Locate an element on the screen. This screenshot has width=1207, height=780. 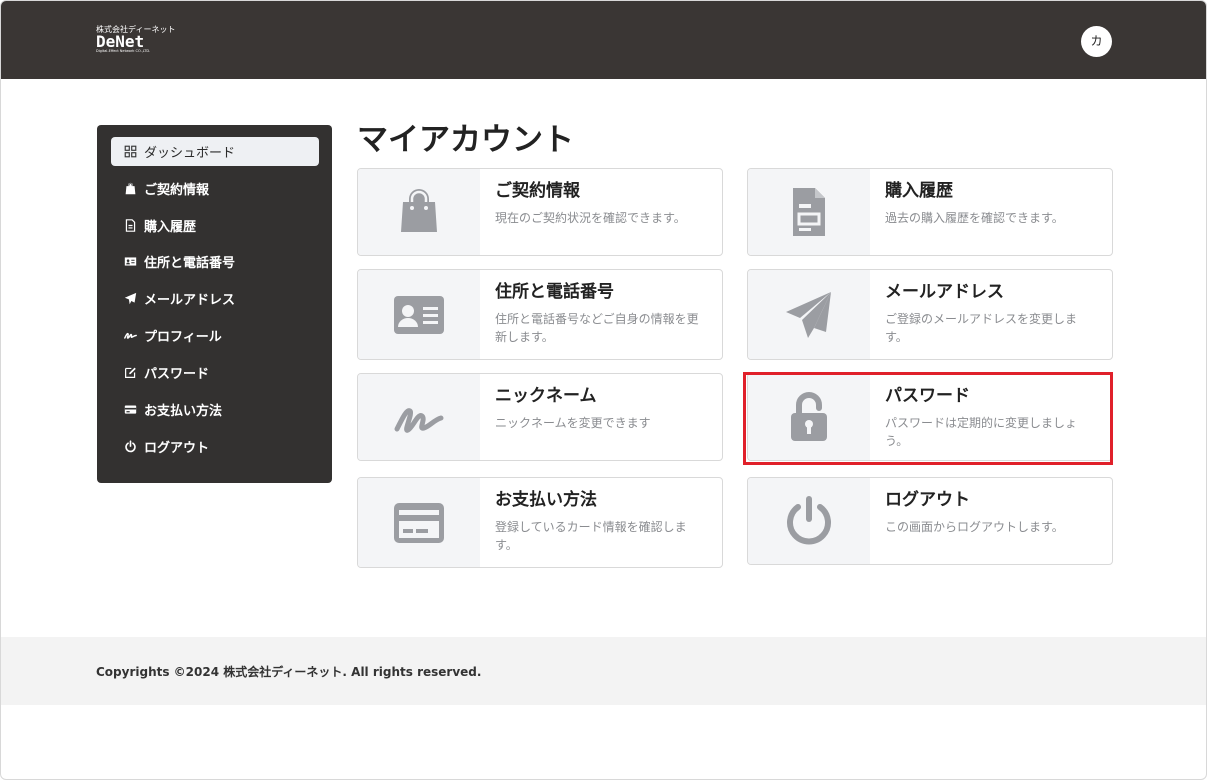
sidebar-item-dashboard: ダッシュボード is located at coordinates (215, 151).